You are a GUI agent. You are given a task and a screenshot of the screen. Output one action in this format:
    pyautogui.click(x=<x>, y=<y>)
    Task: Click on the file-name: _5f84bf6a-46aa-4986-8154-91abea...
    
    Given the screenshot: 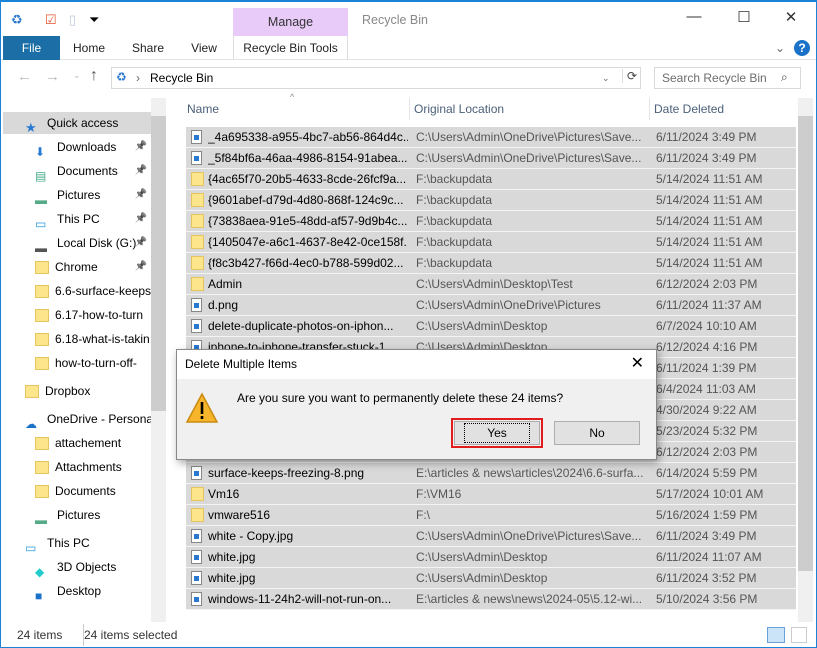 What is the action you would take?
    pyautogui.click(x=308, y=158)
    